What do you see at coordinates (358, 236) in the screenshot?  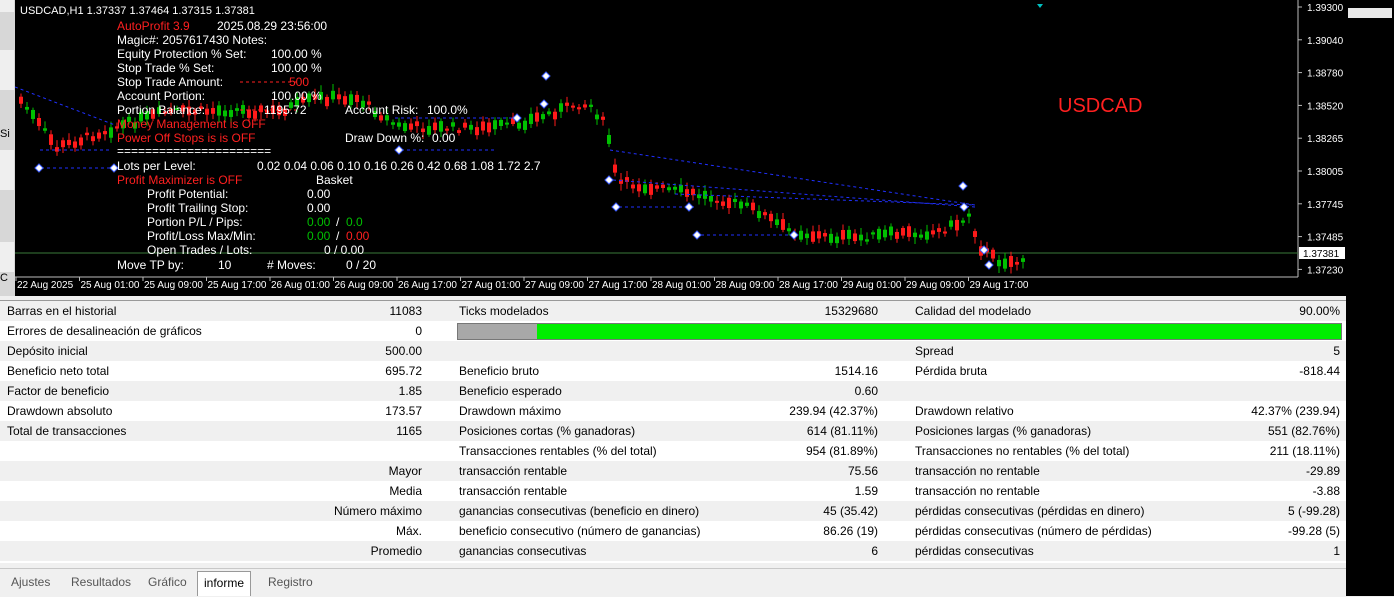 I see `pl-min-value: 0.00` at bounding box center [358, 236].